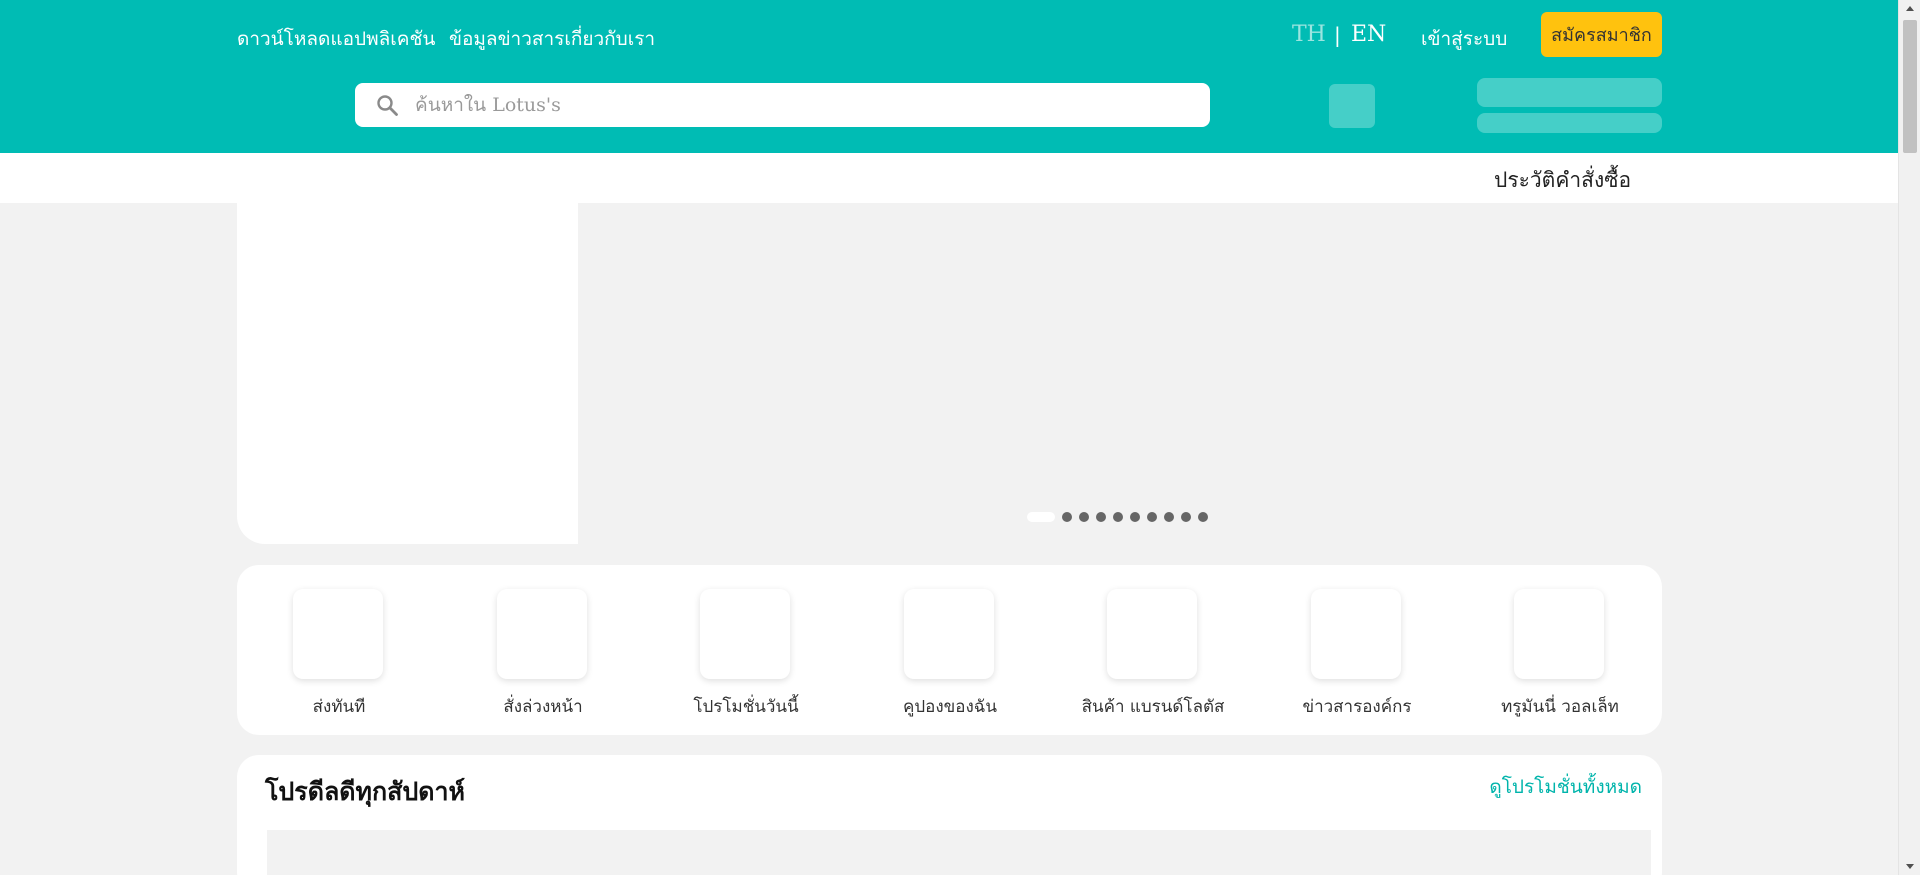 Image resolution: width=1920 pixels, height=875 pixels. I want to click on category-label: โปรโมชั่นวันนี้, so click(746, 707).